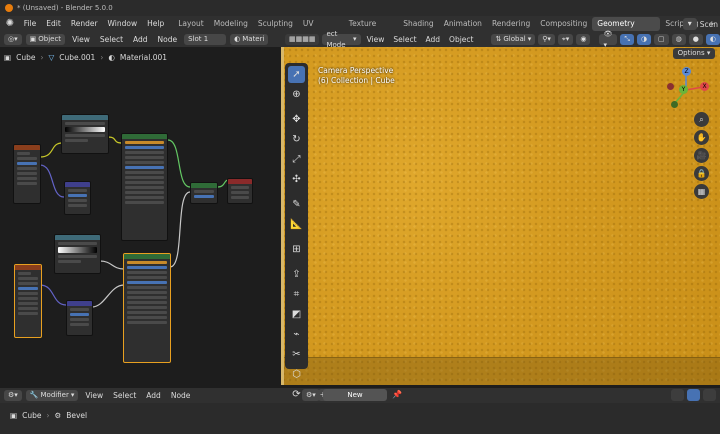  What do you see at coordinates (701, 119) in the screenshot?
I see `zoom-icon: ⌕` at bounding box center [701, 119].